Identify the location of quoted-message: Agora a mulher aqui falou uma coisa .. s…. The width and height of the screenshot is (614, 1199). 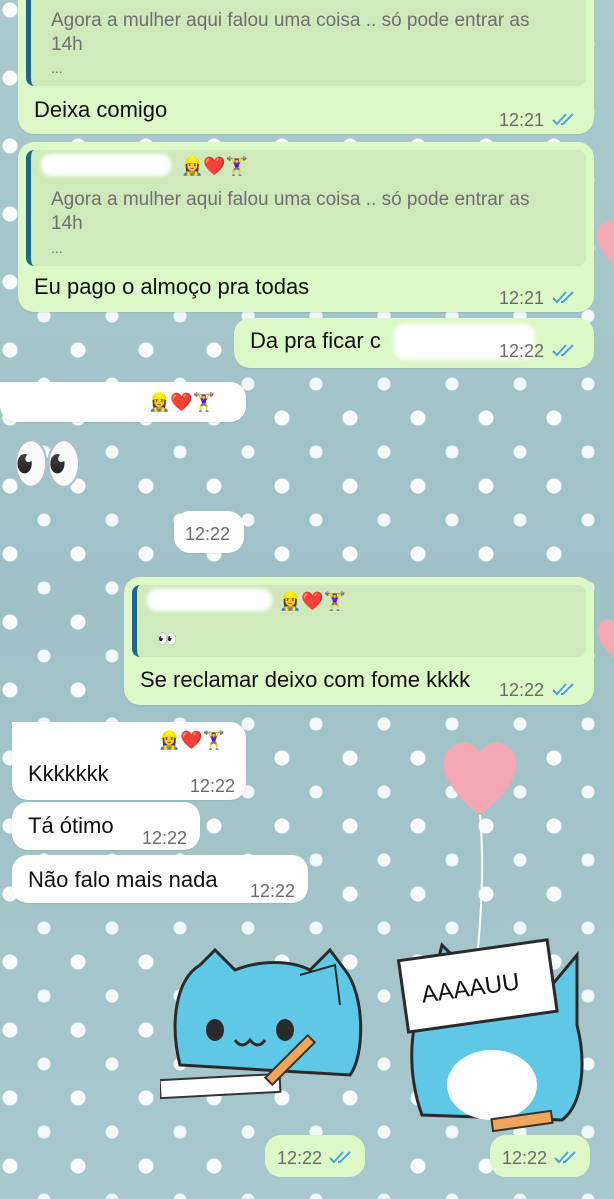
(306, 43).